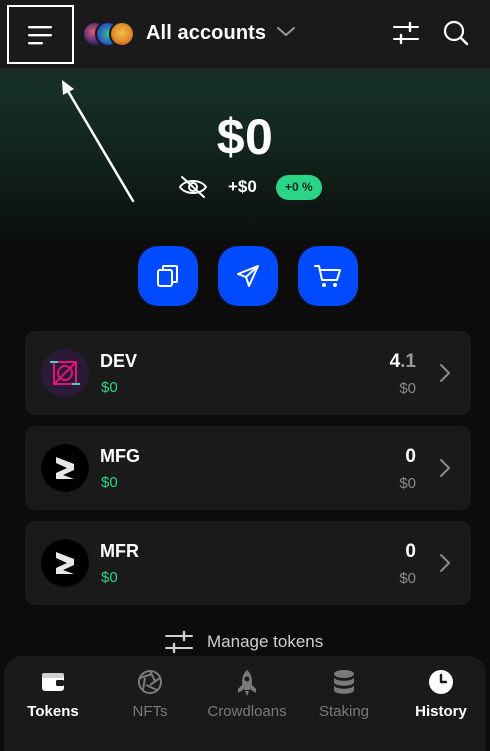 Image resolution: width=490 pixels, height=751 pixels. Describe the element at coordinates (395, 361) in the screenshot. I see `token-balance-integer: 4` at that location.